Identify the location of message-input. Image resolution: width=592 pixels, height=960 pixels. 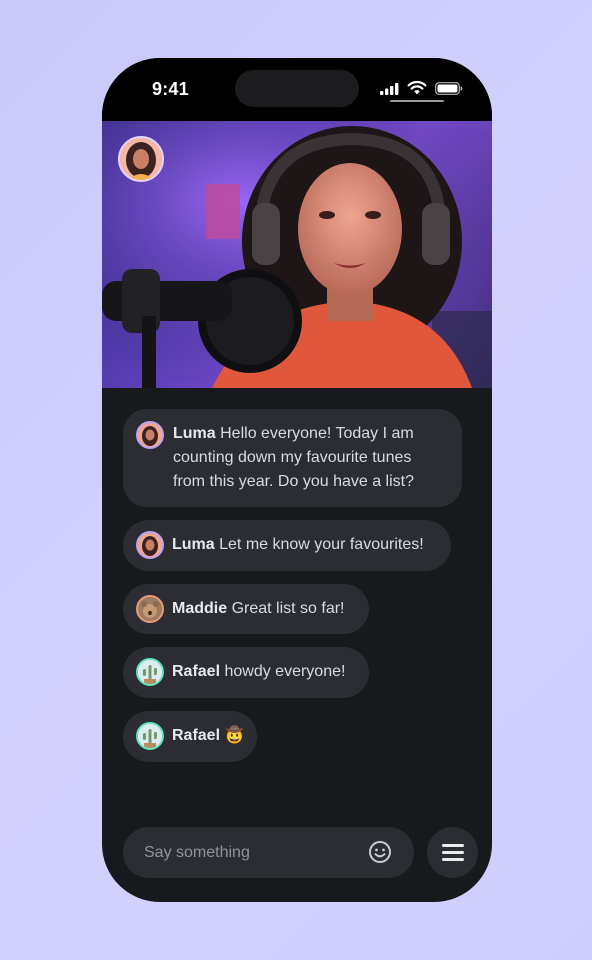
(248, 852).